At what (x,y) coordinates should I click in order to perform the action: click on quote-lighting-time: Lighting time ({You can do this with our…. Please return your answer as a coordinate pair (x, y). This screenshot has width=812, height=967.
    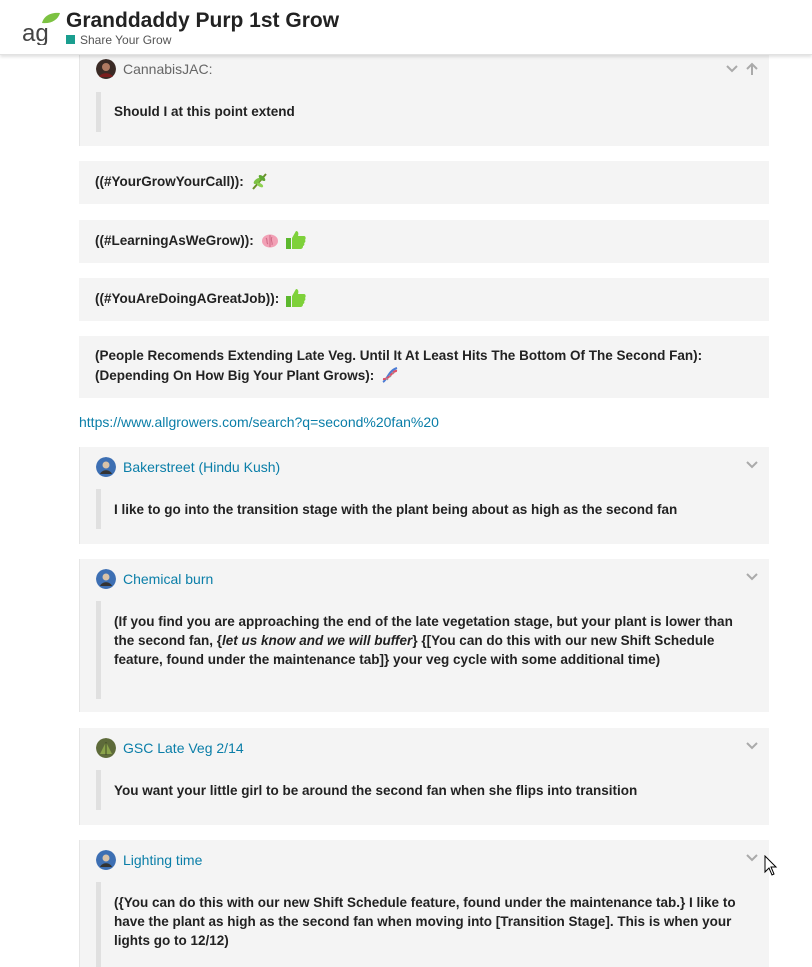
    Looking at the image, I should click on (424, 903).